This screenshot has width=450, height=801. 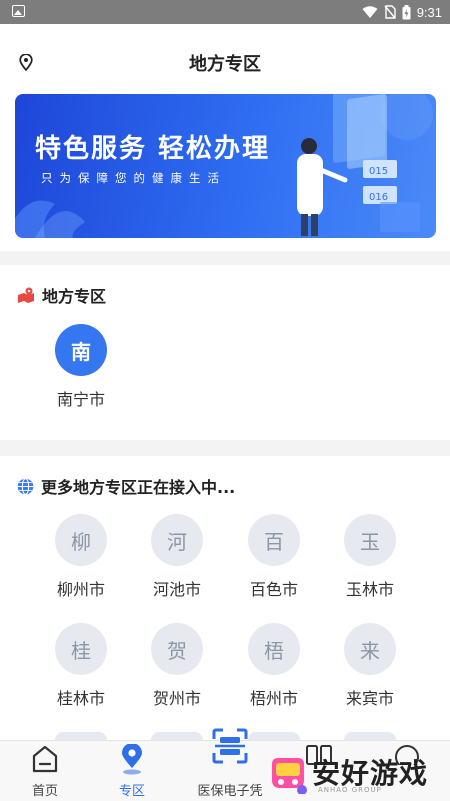 What do you see at coordinates (81, 649) in the screenshot?
I see `city-badge: 桂` at bounding box center [81, 649].